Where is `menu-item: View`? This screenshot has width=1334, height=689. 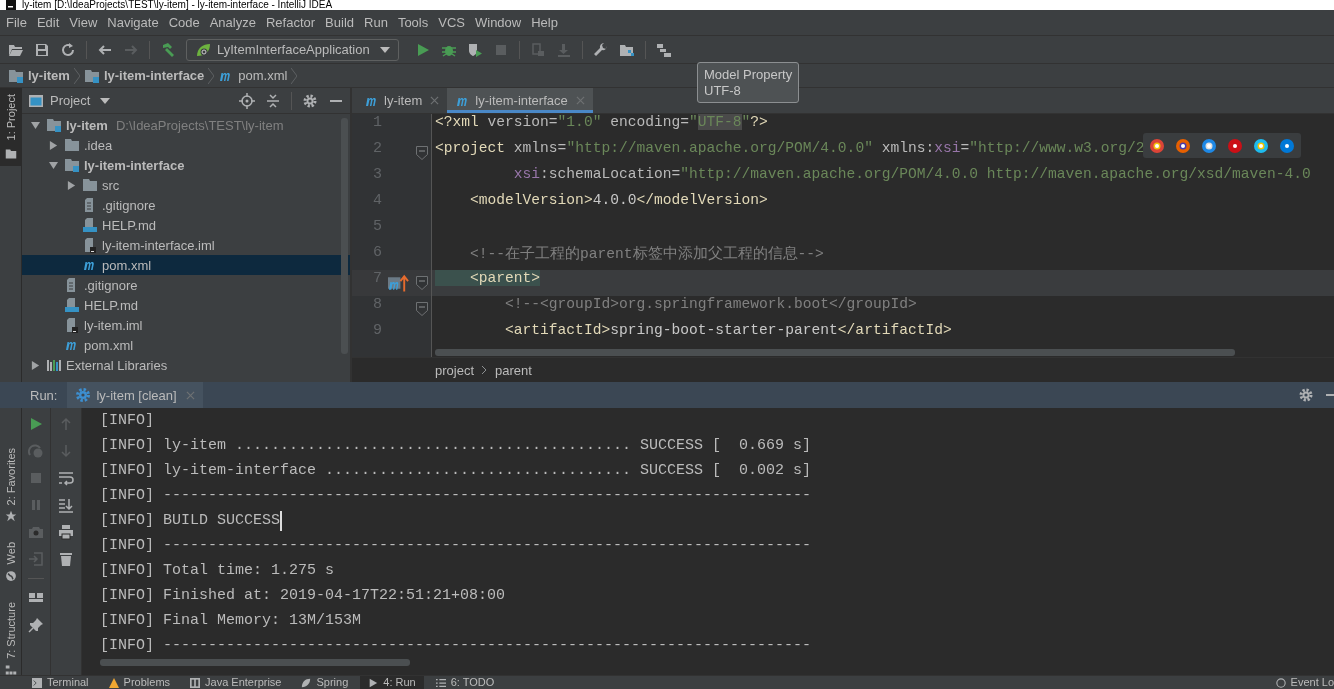
menu-item: View is located at coordinates (83, 22).